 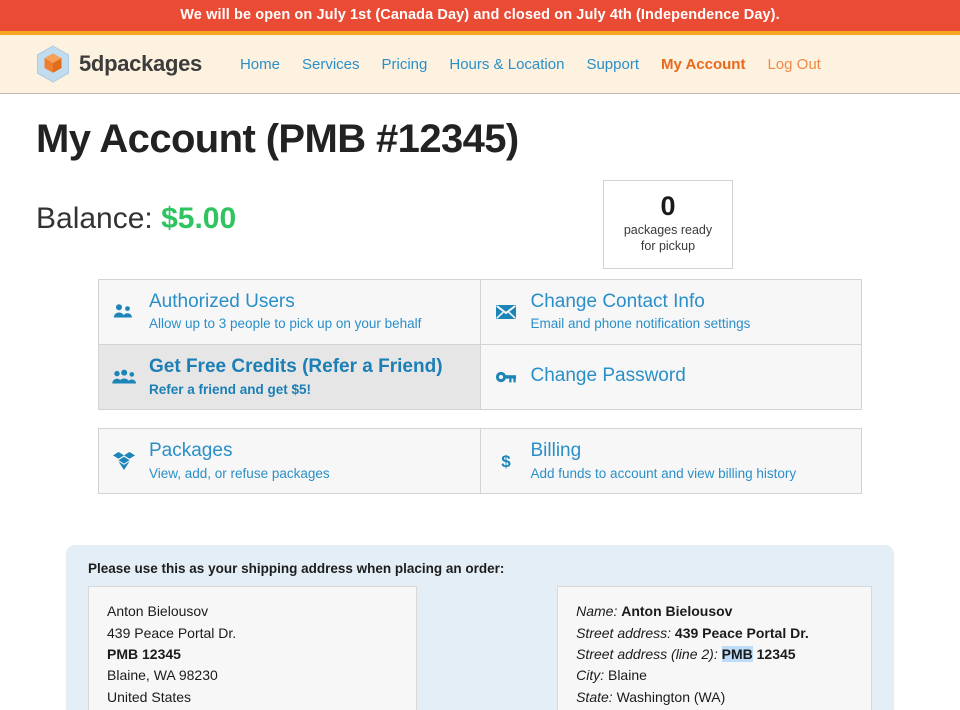 I want to click on menu-item-title: Authorized Users, so click(x=222, y=301).